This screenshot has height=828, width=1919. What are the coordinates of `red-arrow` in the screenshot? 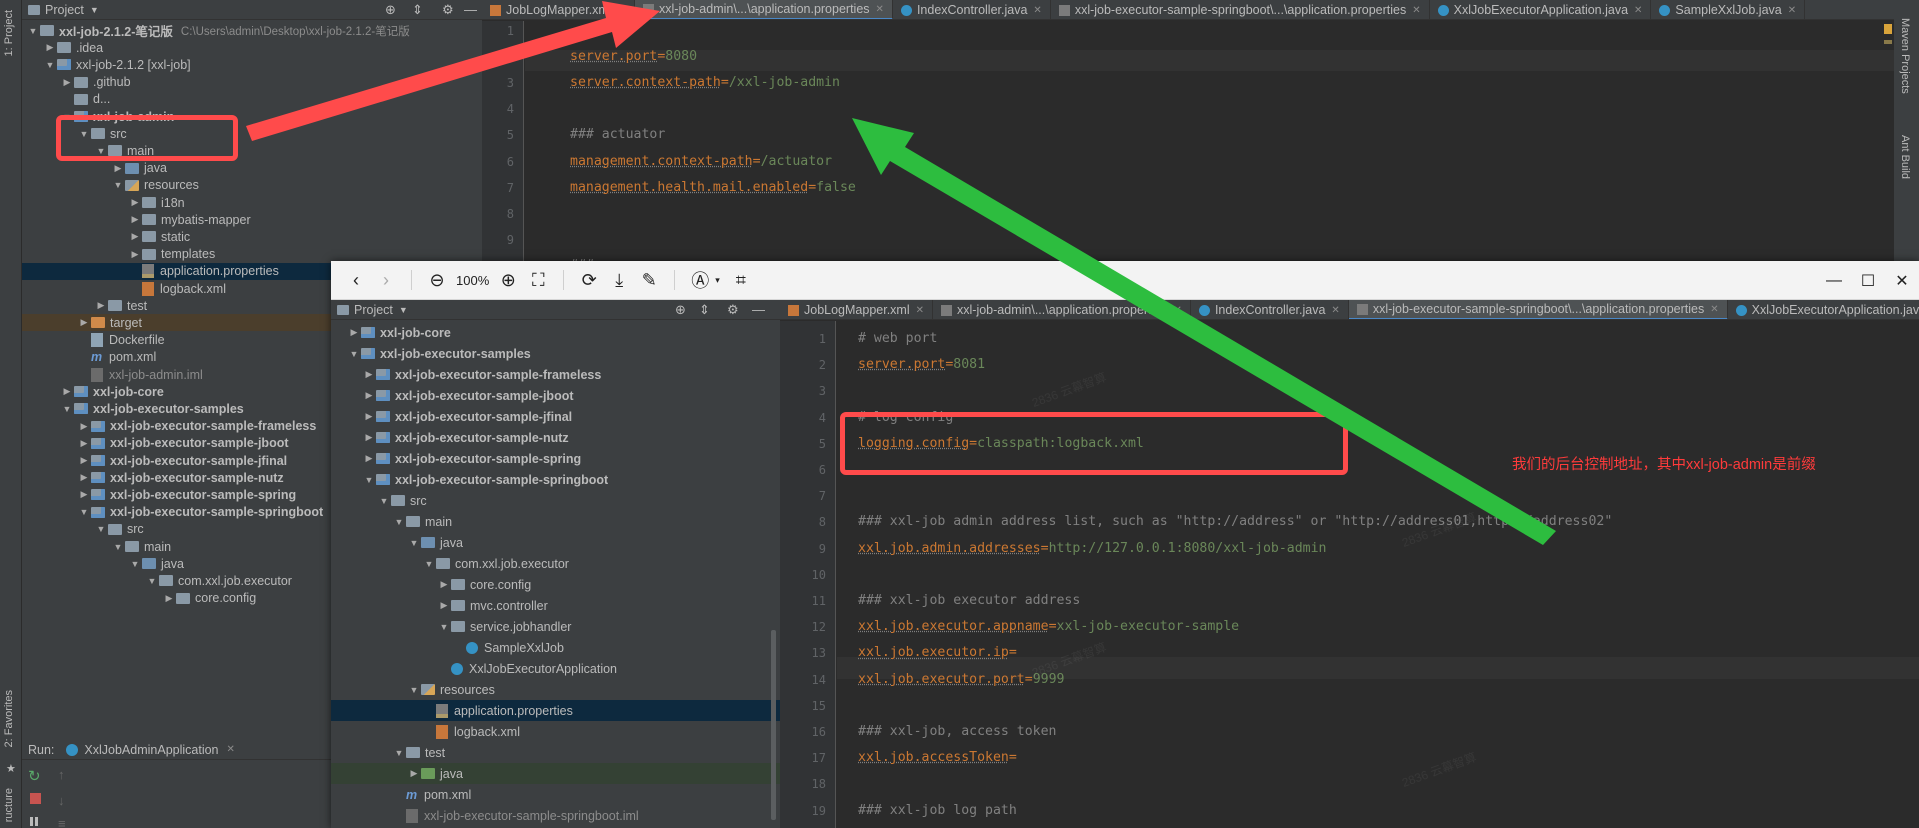 It's located at (453, 71).